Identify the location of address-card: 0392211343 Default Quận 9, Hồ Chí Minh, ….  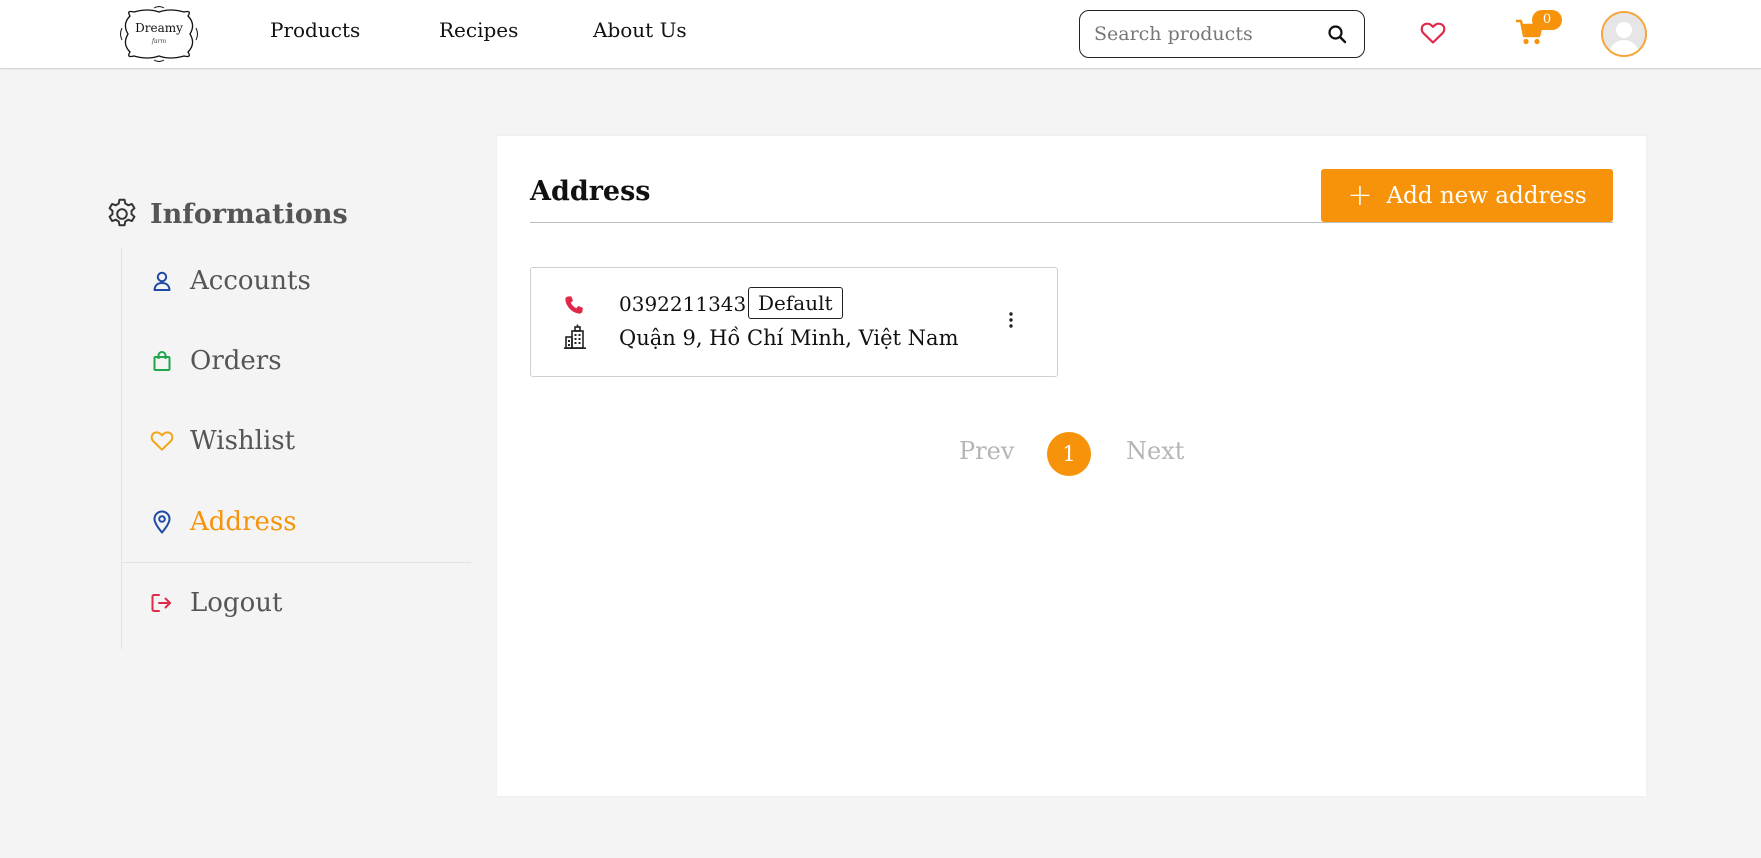
(794, 322).